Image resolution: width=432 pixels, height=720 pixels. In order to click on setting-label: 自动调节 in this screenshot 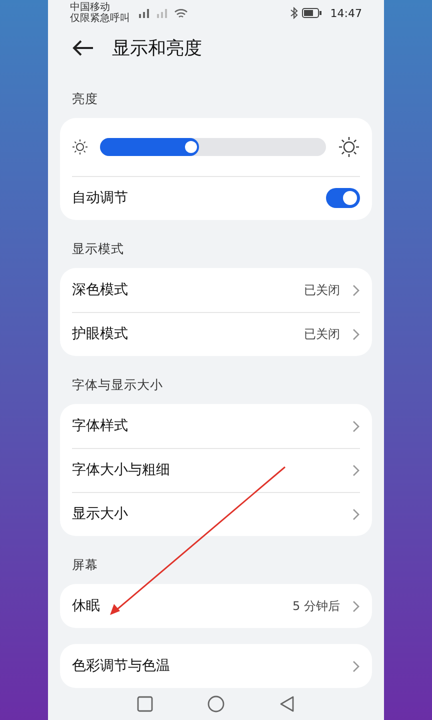, I will do `click(100, 198)`.